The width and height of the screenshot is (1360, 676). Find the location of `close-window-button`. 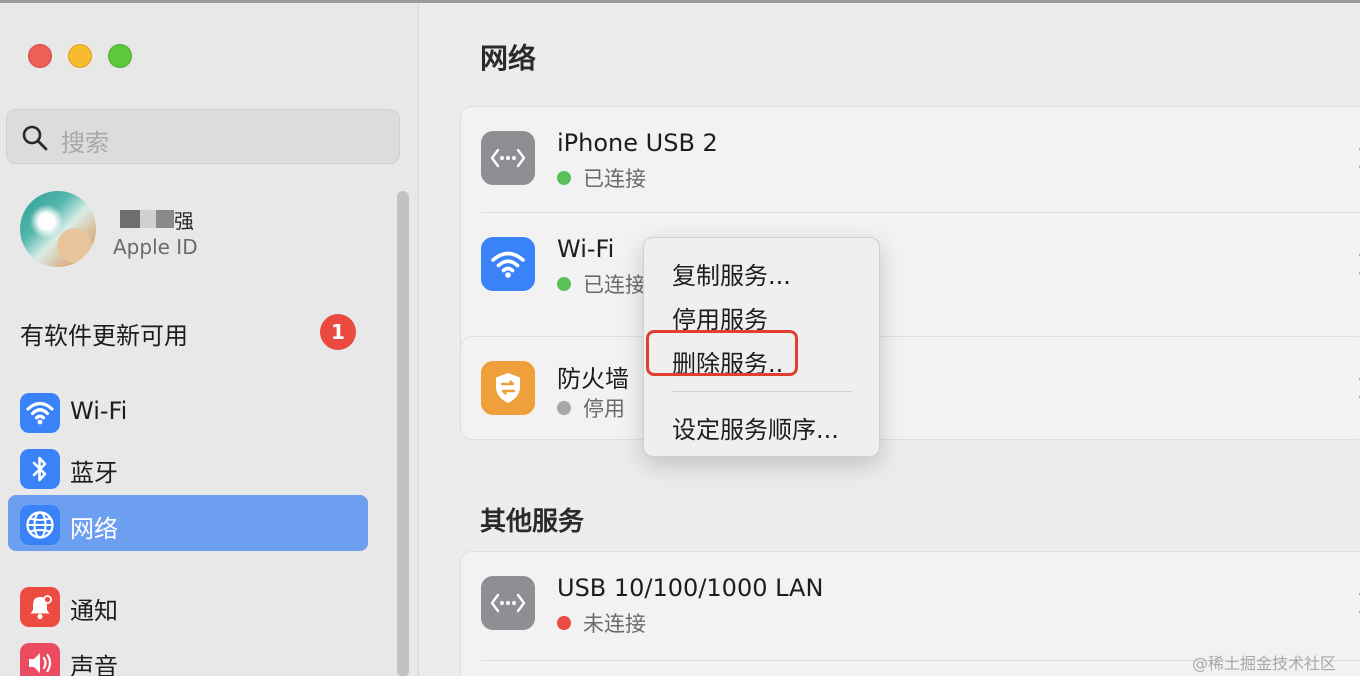

close-window-button is located at coordinates (40, 56).